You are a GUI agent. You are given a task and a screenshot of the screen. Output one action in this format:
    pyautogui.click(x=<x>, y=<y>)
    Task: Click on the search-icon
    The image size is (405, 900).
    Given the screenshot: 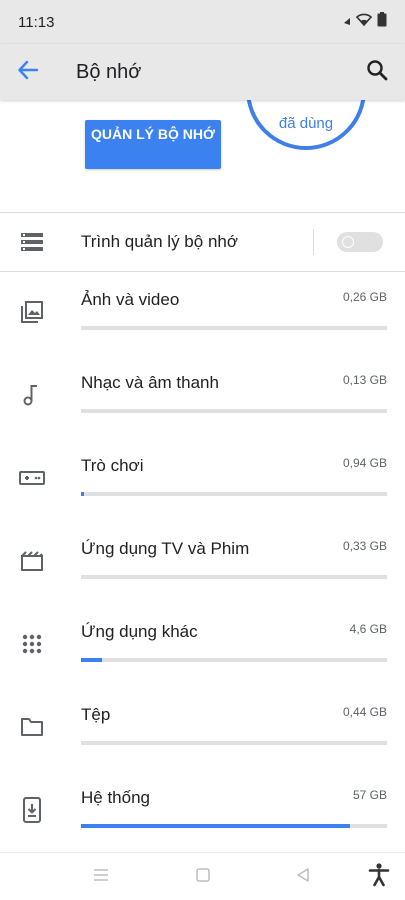 What is the action you would take?
    pyautogui.click(x=377, y=72)
    